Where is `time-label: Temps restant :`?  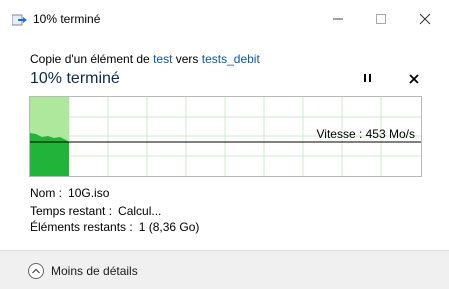
time-label: Temps restant : is located at coordinates (71, 211).